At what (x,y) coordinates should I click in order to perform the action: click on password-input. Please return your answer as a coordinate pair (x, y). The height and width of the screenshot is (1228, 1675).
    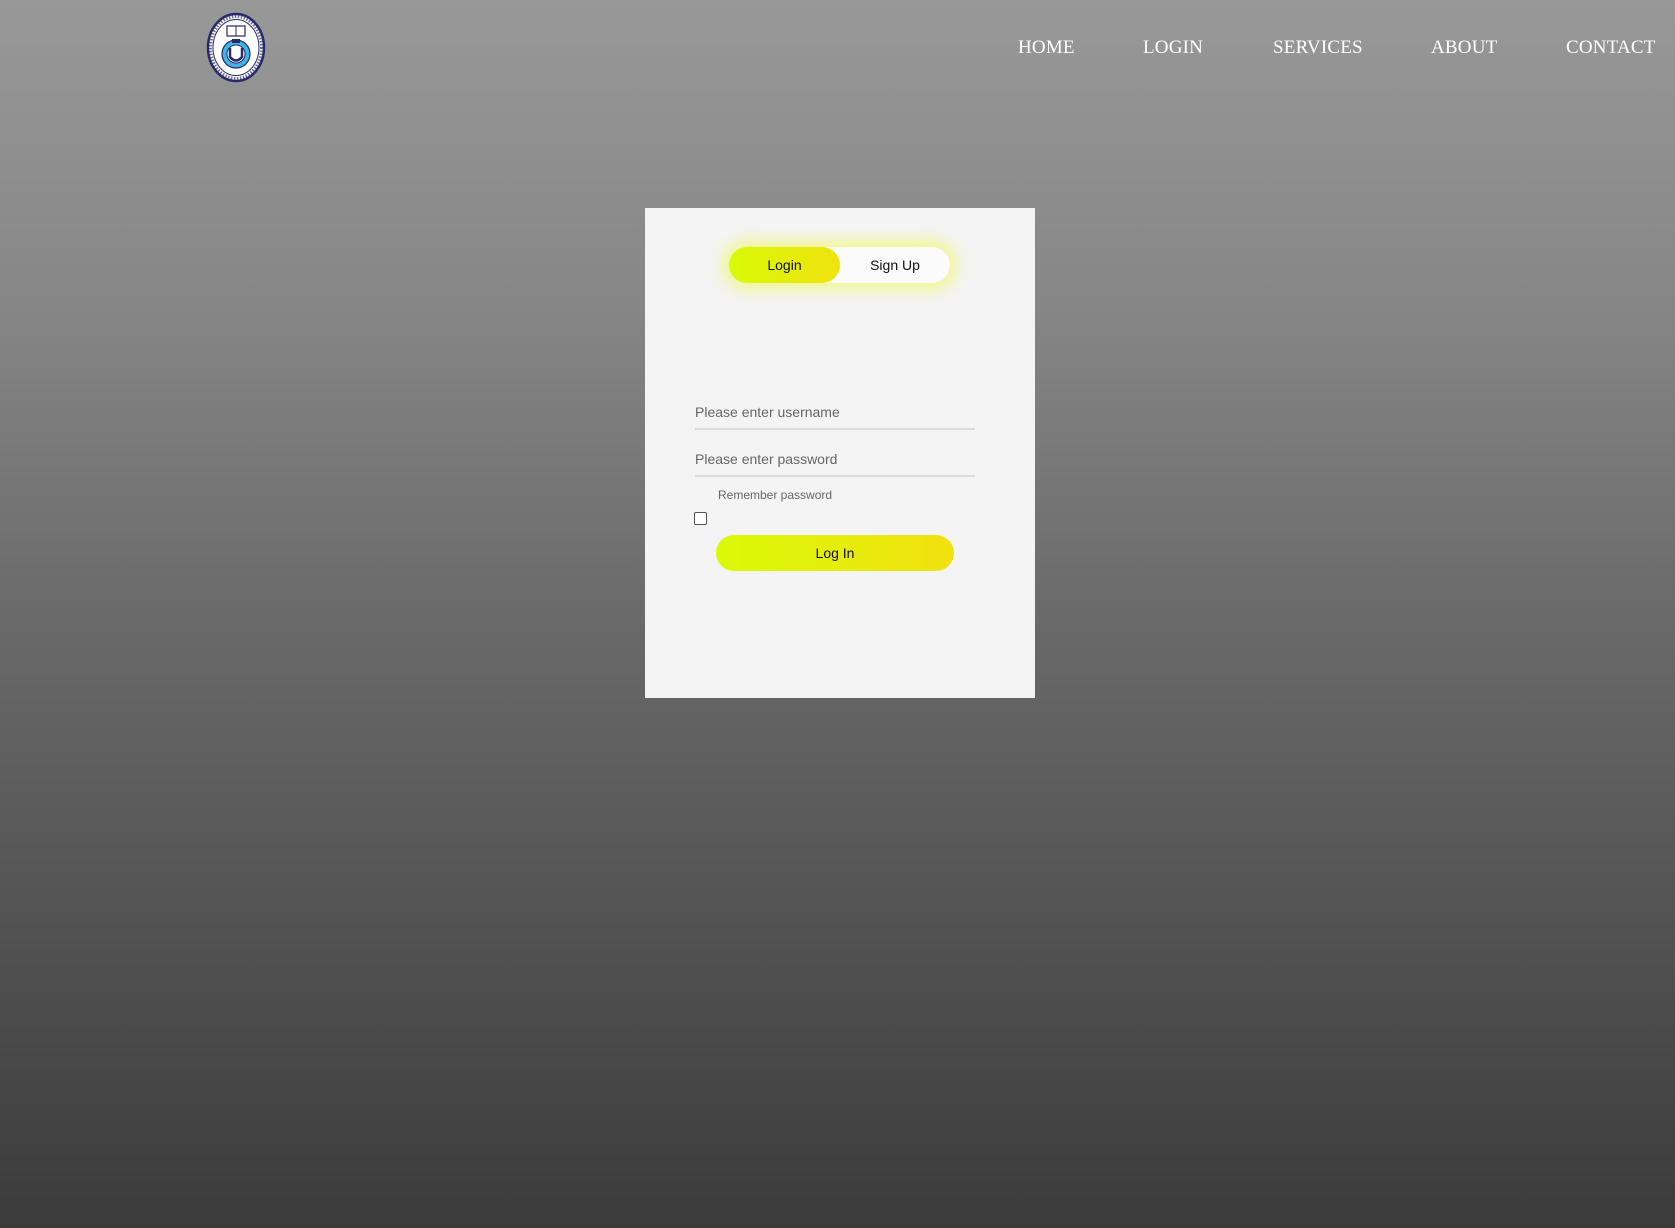
    Looking at the image, I should click on (835, 460).